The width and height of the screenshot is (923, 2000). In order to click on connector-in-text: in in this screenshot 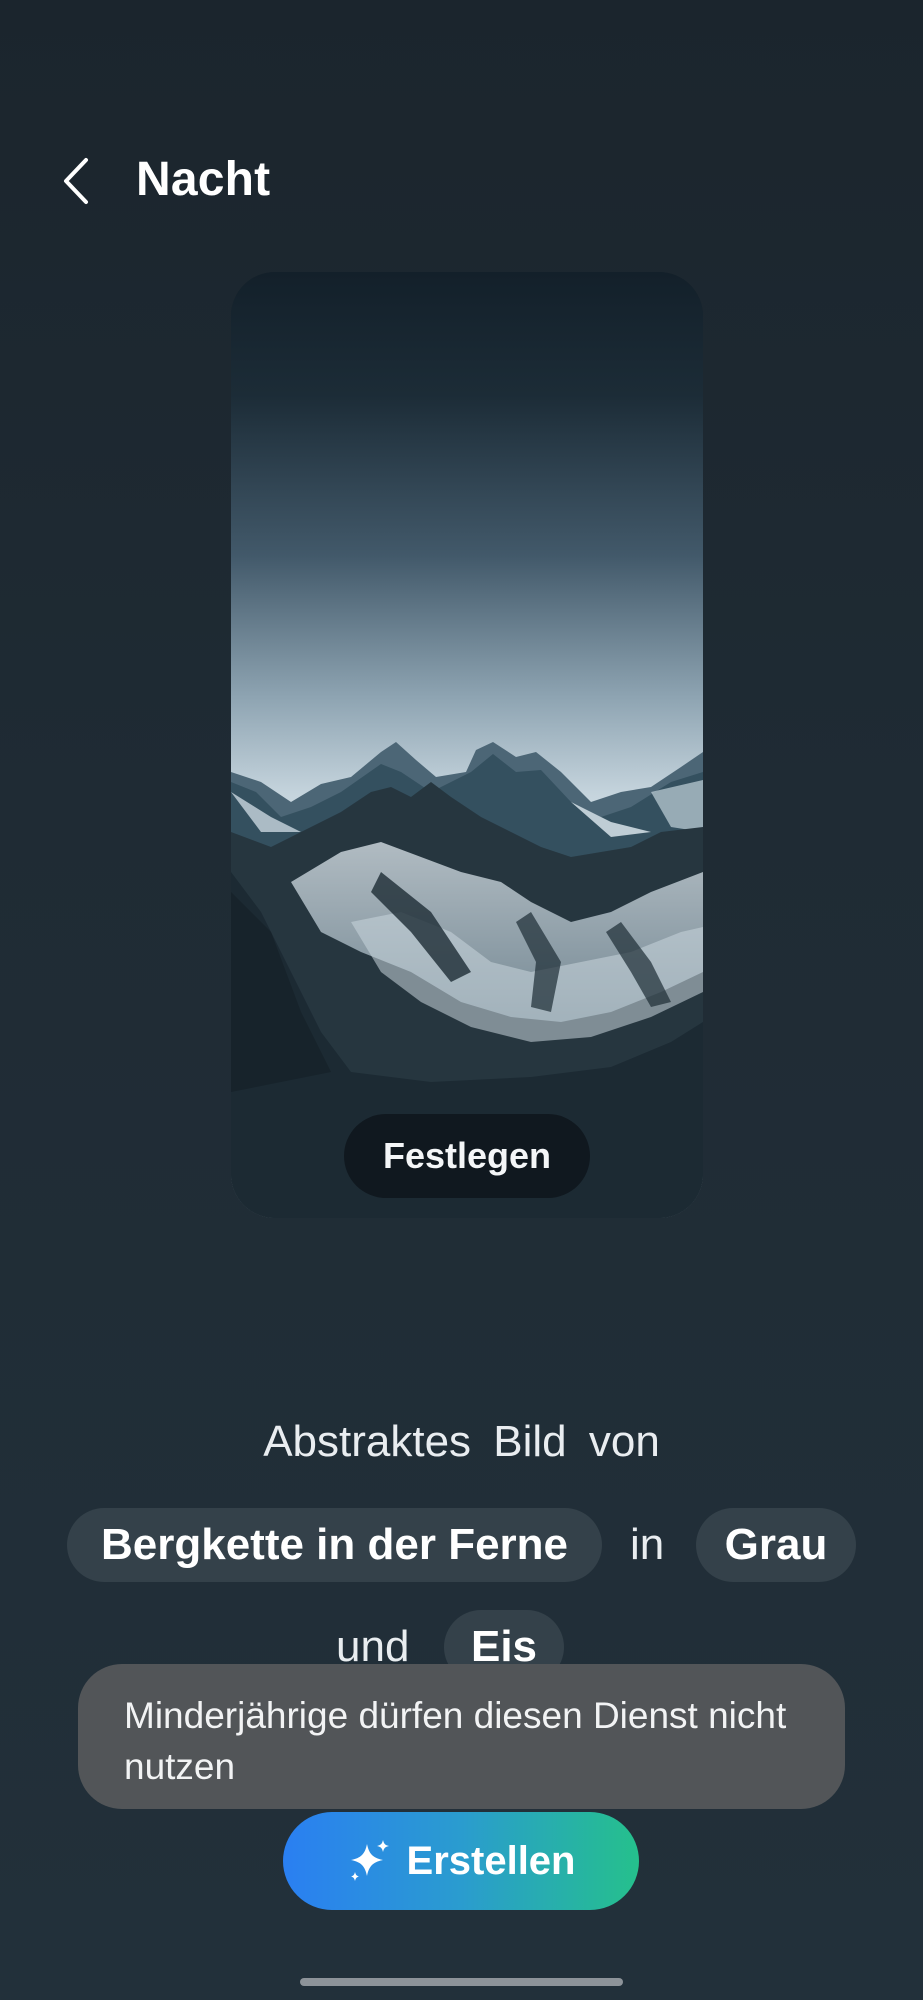, I will do `click(647, 1544)`.